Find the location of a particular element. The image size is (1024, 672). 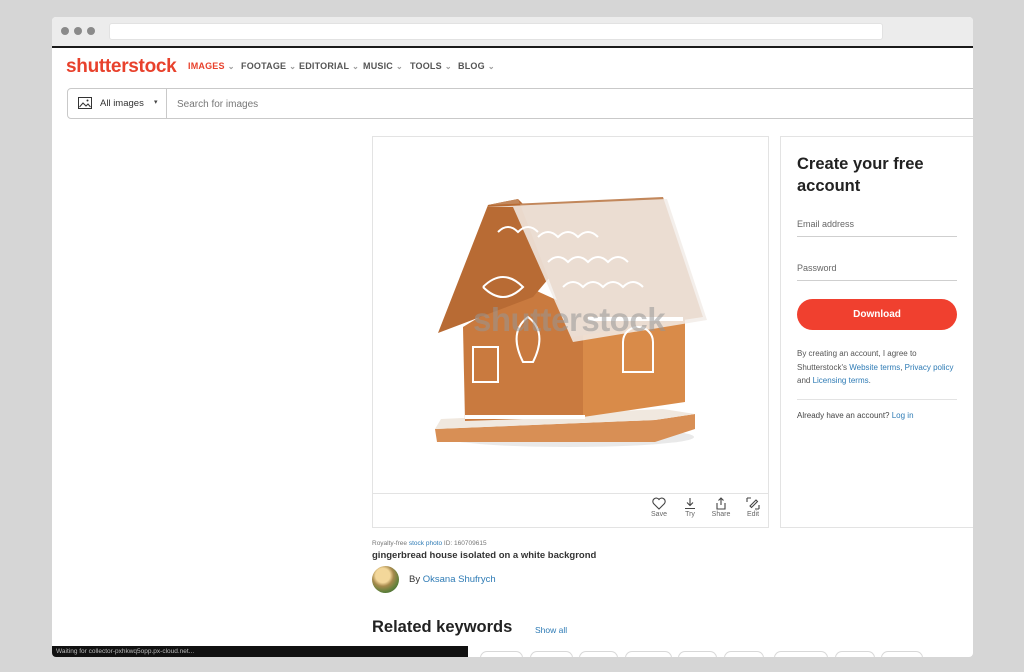

share-button: Share is located at coordinates (721, 507).